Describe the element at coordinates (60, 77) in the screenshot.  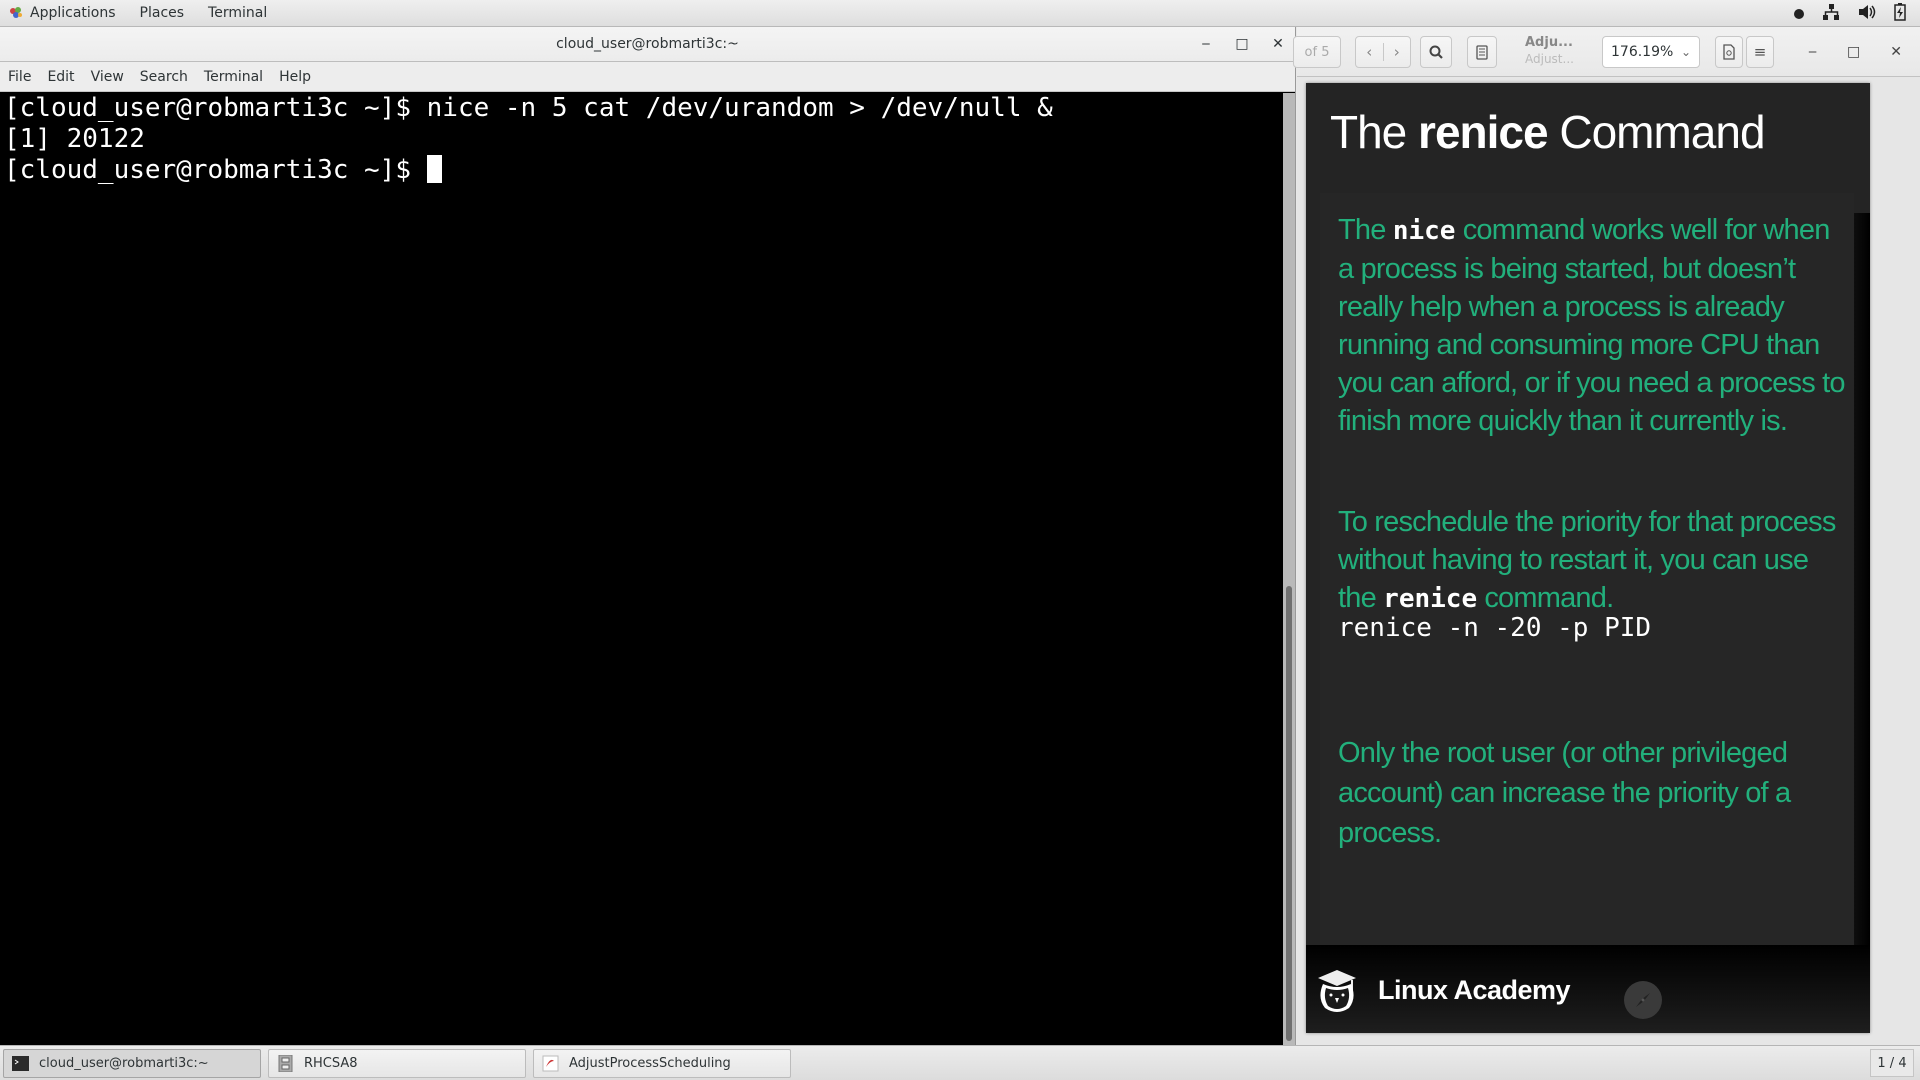
I see `menu-edit: Edit` at that location.